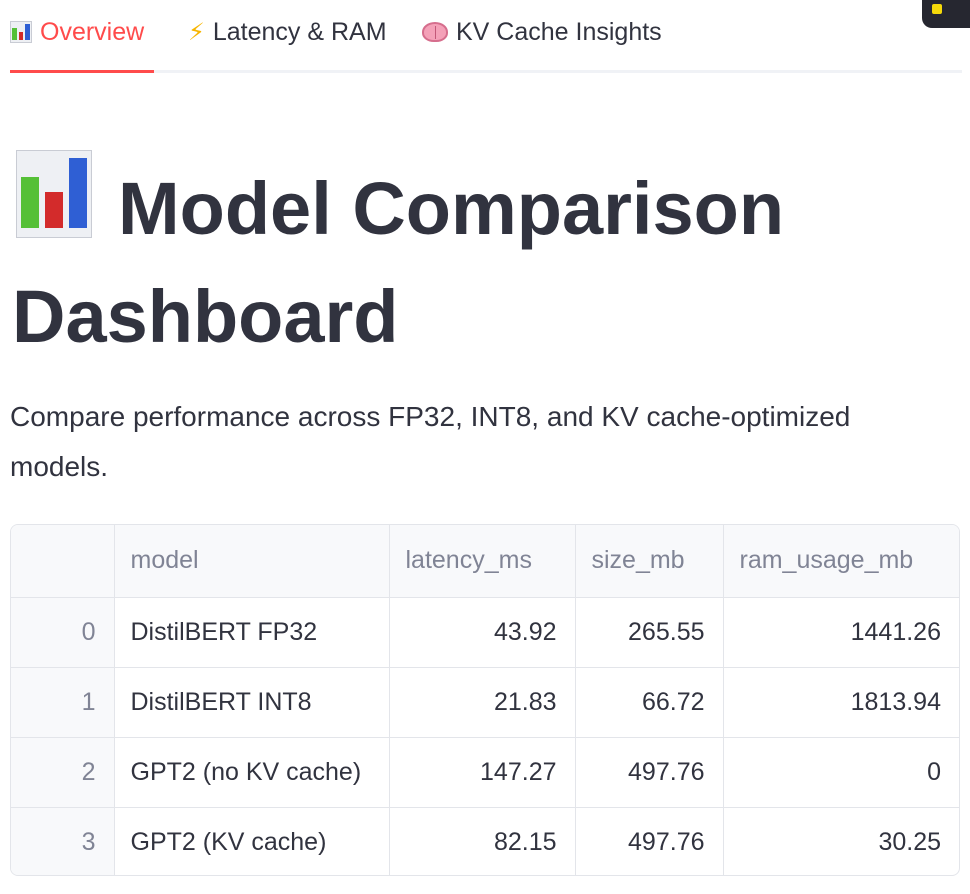 The height and width of the screenshot is (894, 970). Describe the element at coordinates (482, 632) in the screenshot. I see `cell-latency: 43.92` at that location.